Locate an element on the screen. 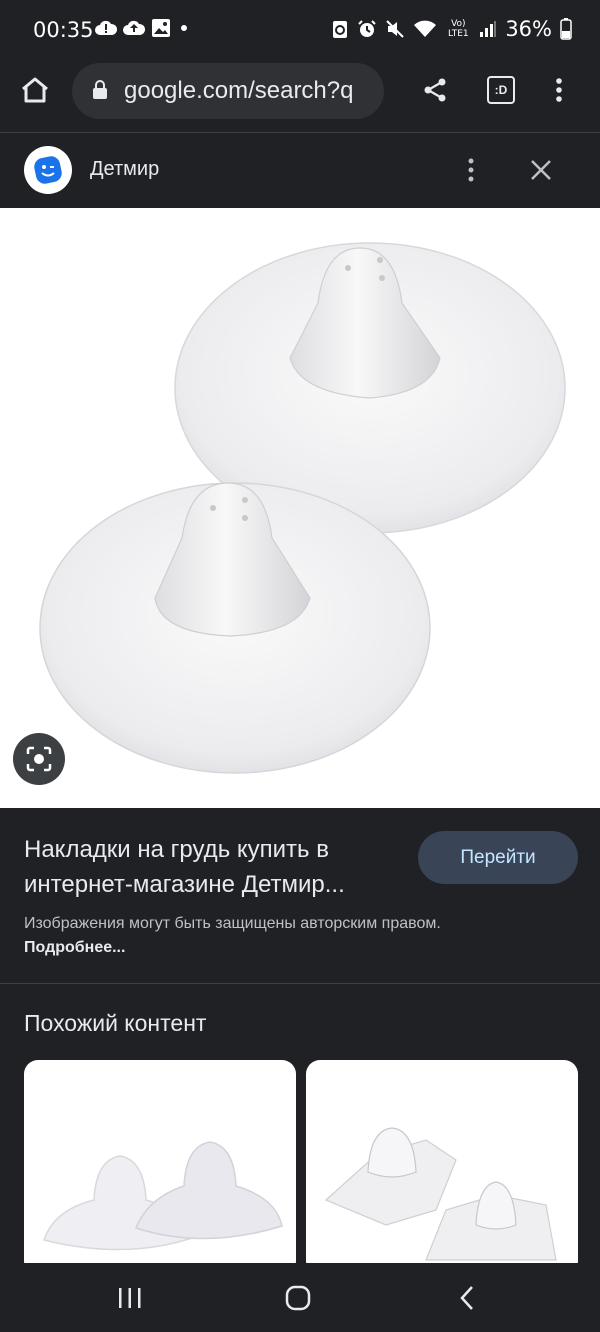 This screenshot has width=600, height=1332. section-divider is located at coordinates (300, 983).